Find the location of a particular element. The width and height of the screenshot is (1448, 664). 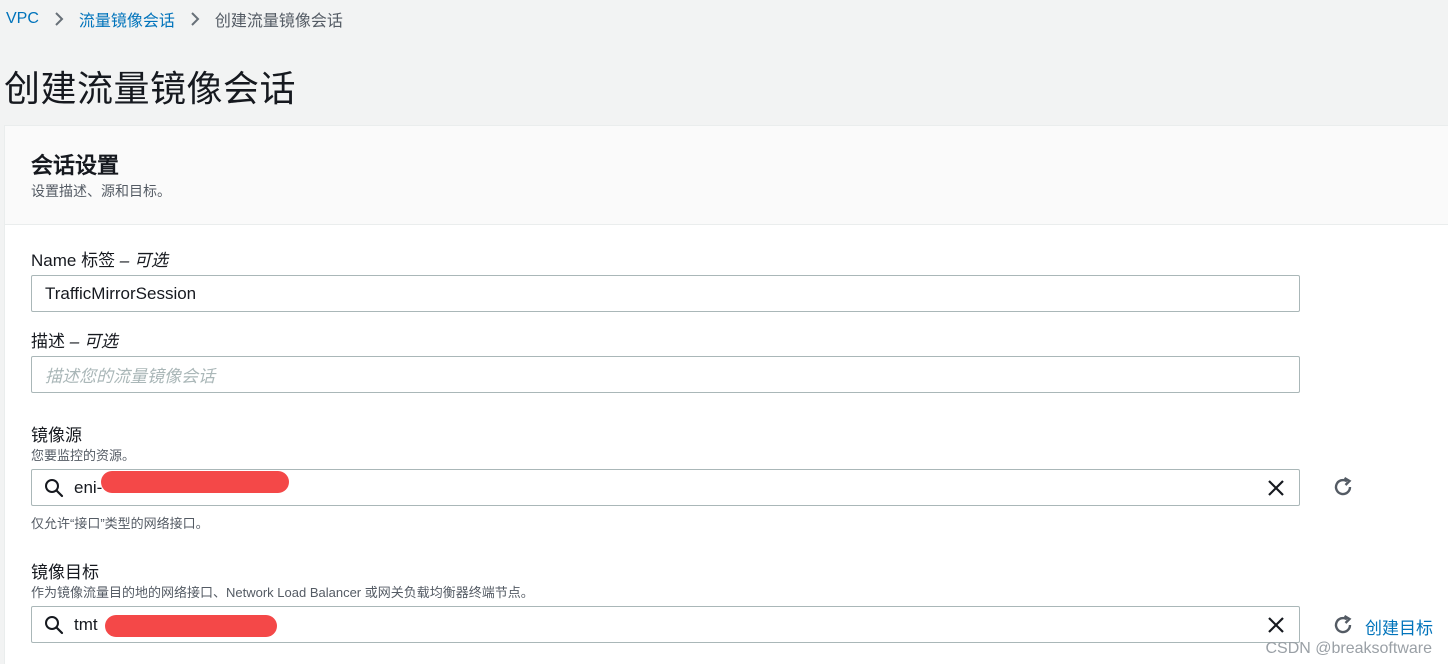

mirror-source-value: eni- is located at coordinates (88, 487).